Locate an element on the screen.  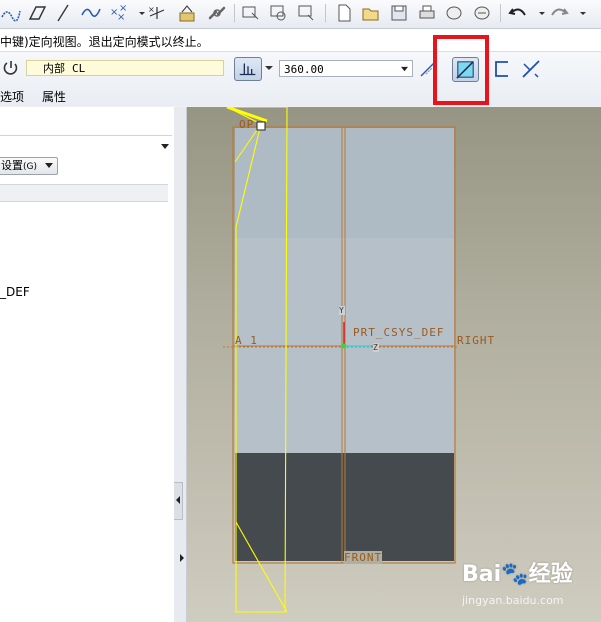
annotation-highlight-box is located at coordinates (461, 70).